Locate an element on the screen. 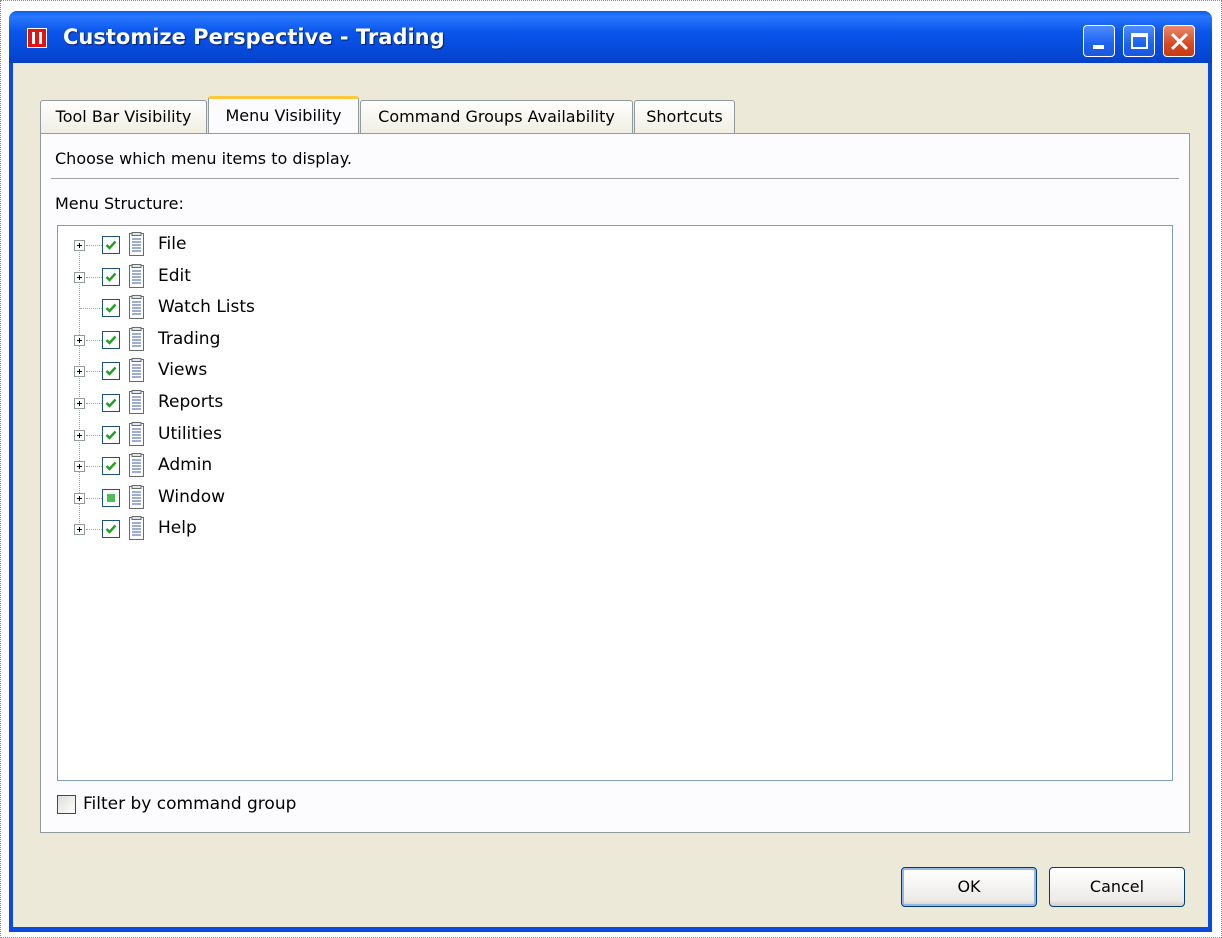 This screenshot has width=1222, height=938. maximize-button is located at coordinates (1139, 41).